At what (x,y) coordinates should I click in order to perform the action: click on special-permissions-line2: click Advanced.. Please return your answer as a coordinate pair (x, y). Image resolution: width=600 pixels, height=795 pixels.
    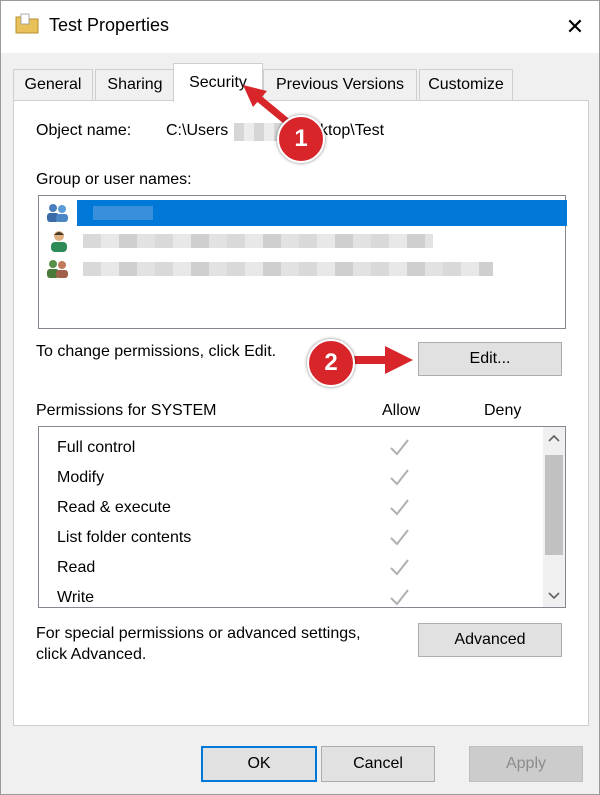
    Looking at the image, I should click on (91, 654).